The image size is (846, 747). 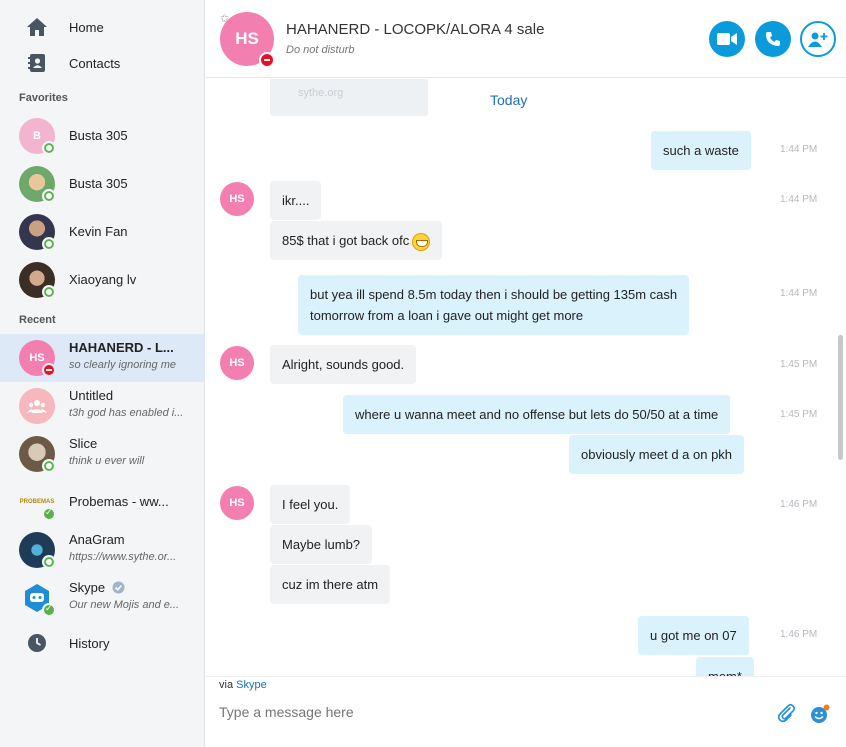 What do you see at coordinates (320, 50) in the screenshot?
I see `conversation-status: Do not disturb` at bounding box center [320, 50].